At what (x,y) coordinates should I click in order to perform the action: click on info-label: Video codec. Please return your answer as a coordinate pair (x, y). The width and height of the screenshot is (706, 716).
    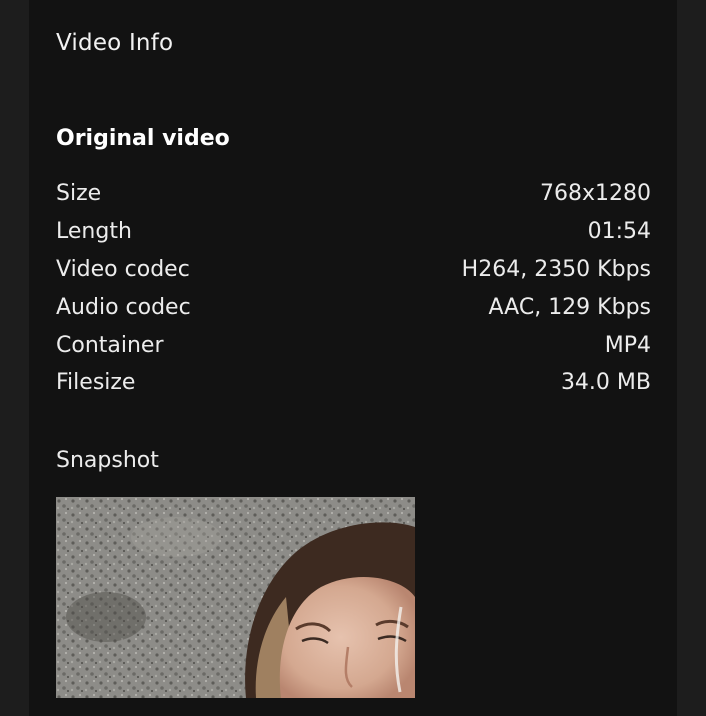
    Looking at the image, I should click on (123, 269).